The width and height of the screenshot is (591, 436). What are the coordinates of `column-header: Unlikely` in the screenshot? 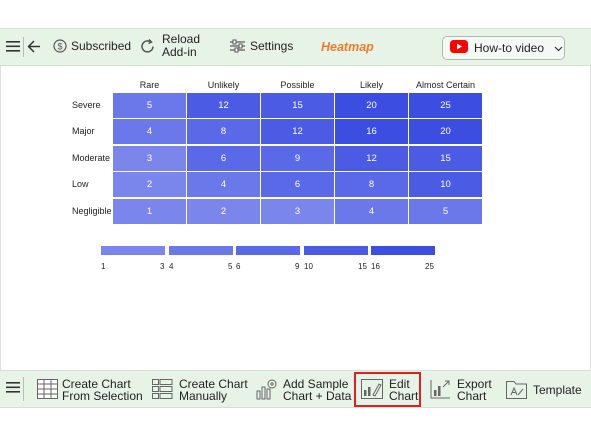 It's located at (223, 85).